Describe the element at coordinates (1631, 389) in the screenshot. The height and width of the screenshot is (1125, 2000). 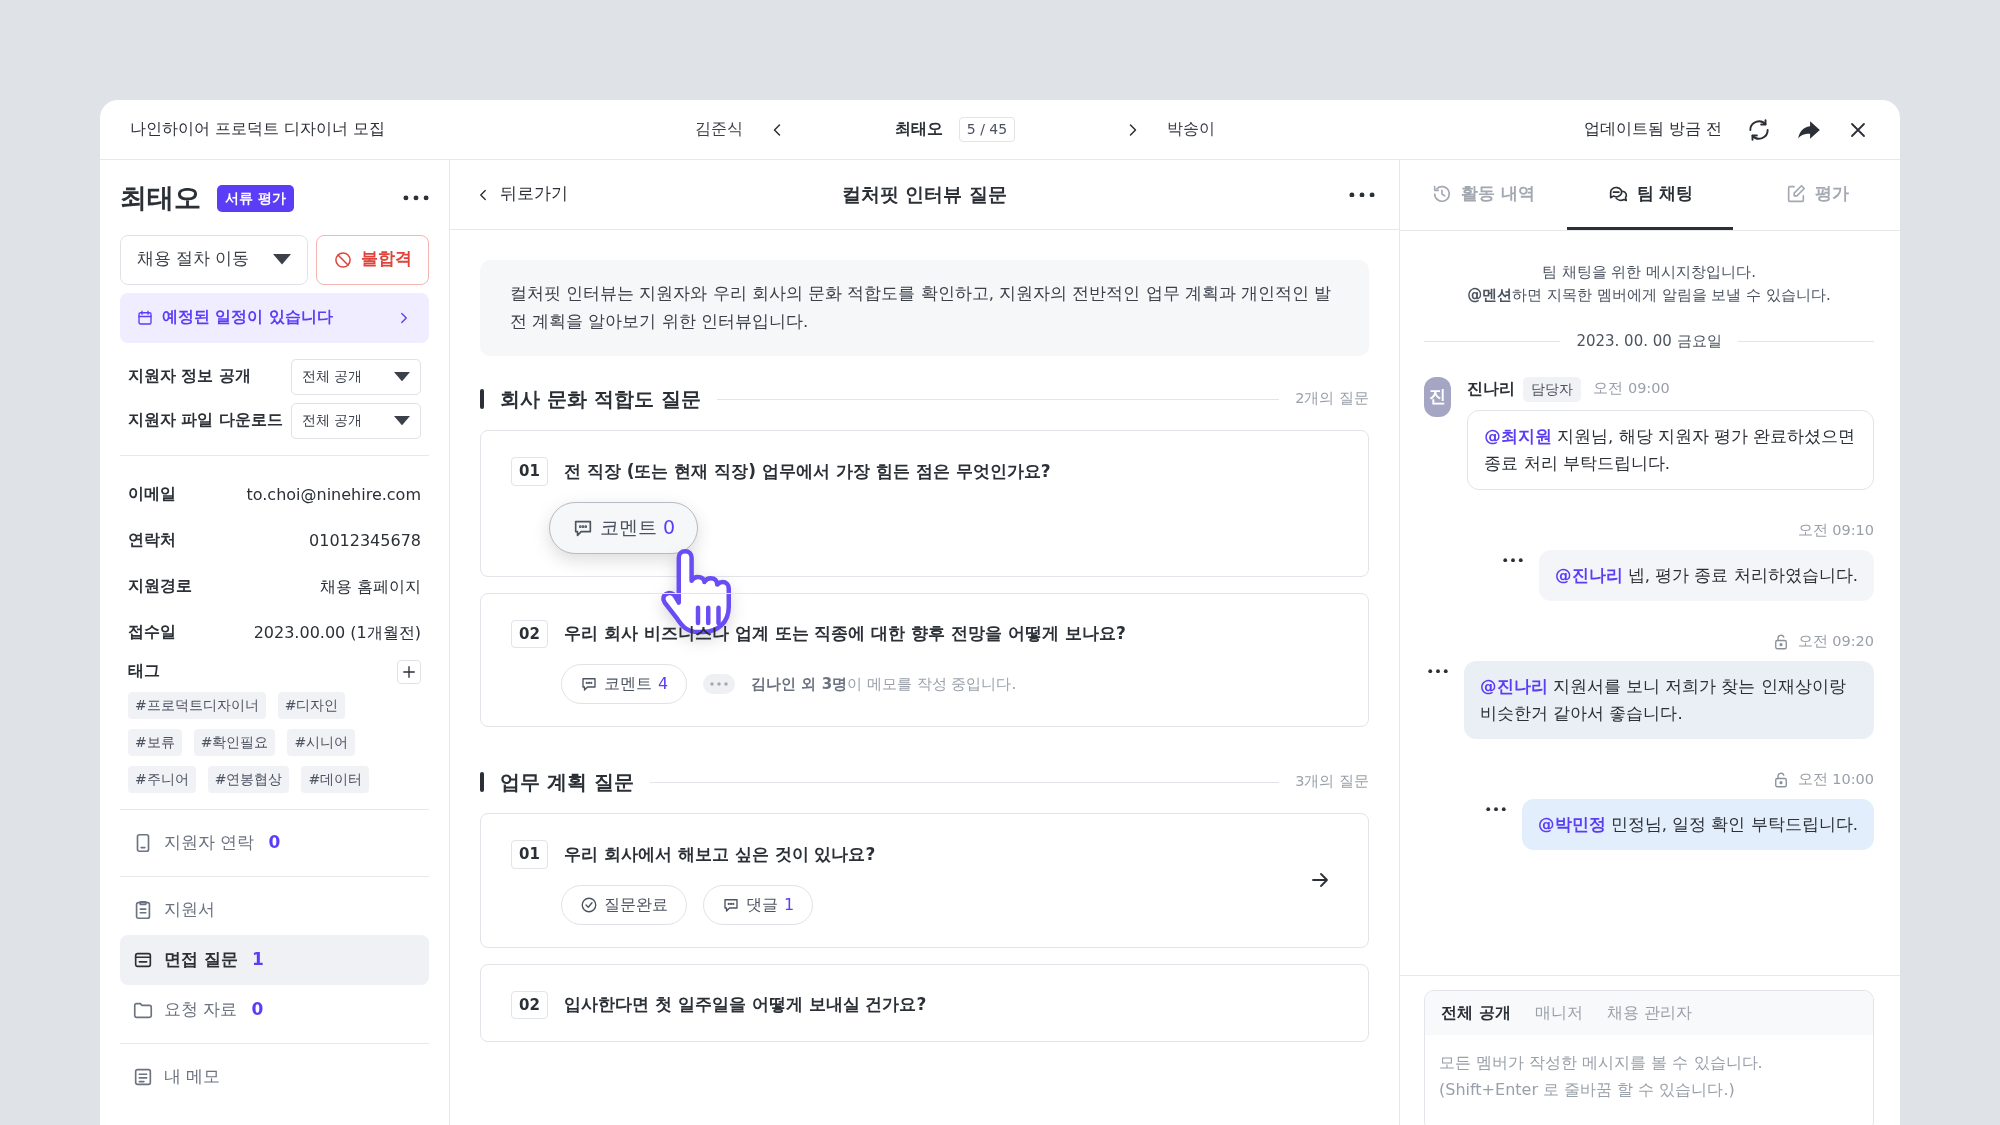
I see `message-time: 오전 09:00` at that location.